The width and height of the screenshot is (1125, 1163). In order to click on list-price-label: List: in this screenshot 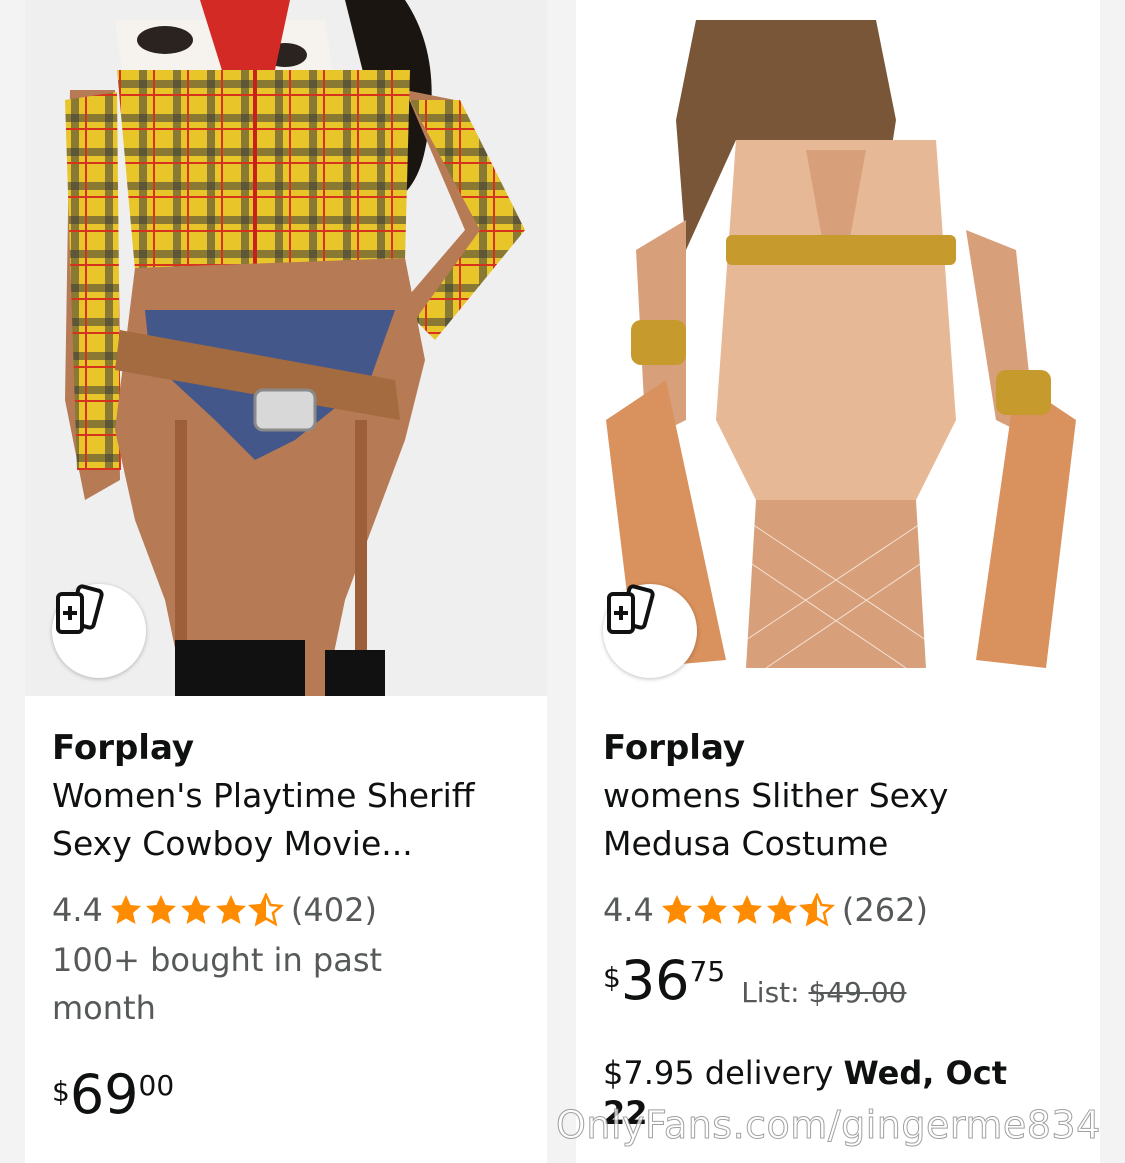, I will do `click(770, 992)`.